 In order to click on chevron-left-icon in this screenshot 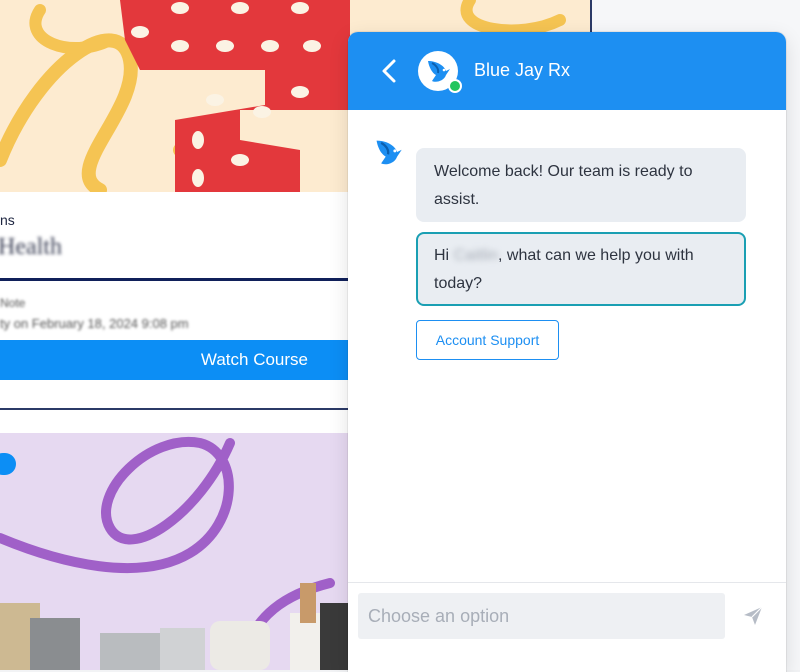, I will do `click(389, 71)`.